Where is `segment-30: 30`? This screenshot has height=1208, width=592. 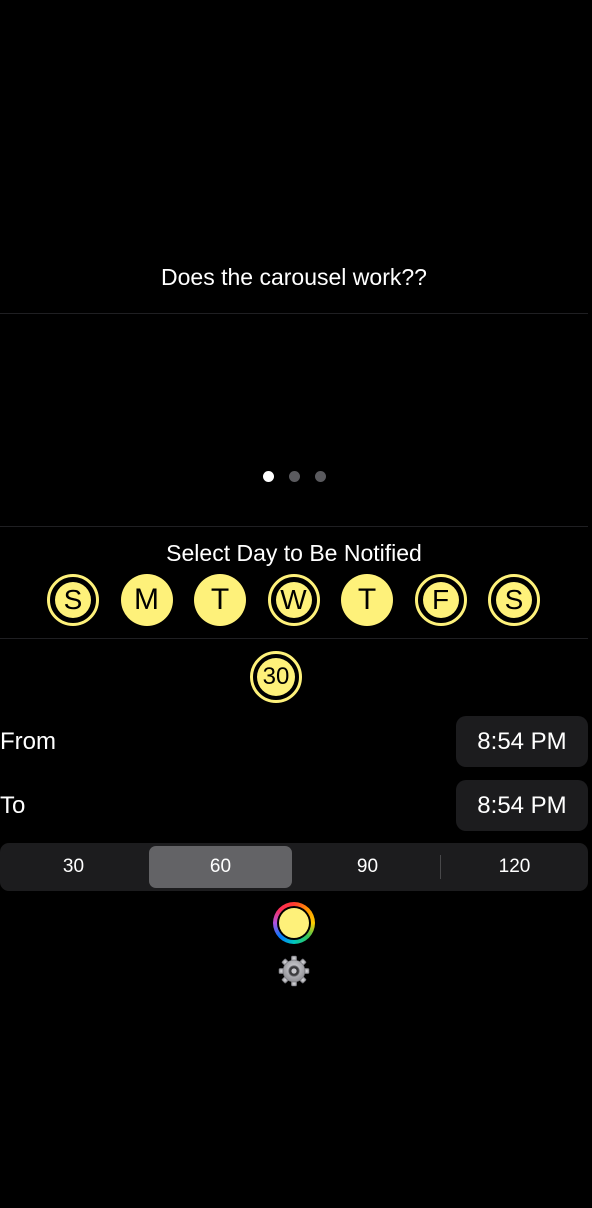 segment-30: 30 is located at coordinates (73, 867).